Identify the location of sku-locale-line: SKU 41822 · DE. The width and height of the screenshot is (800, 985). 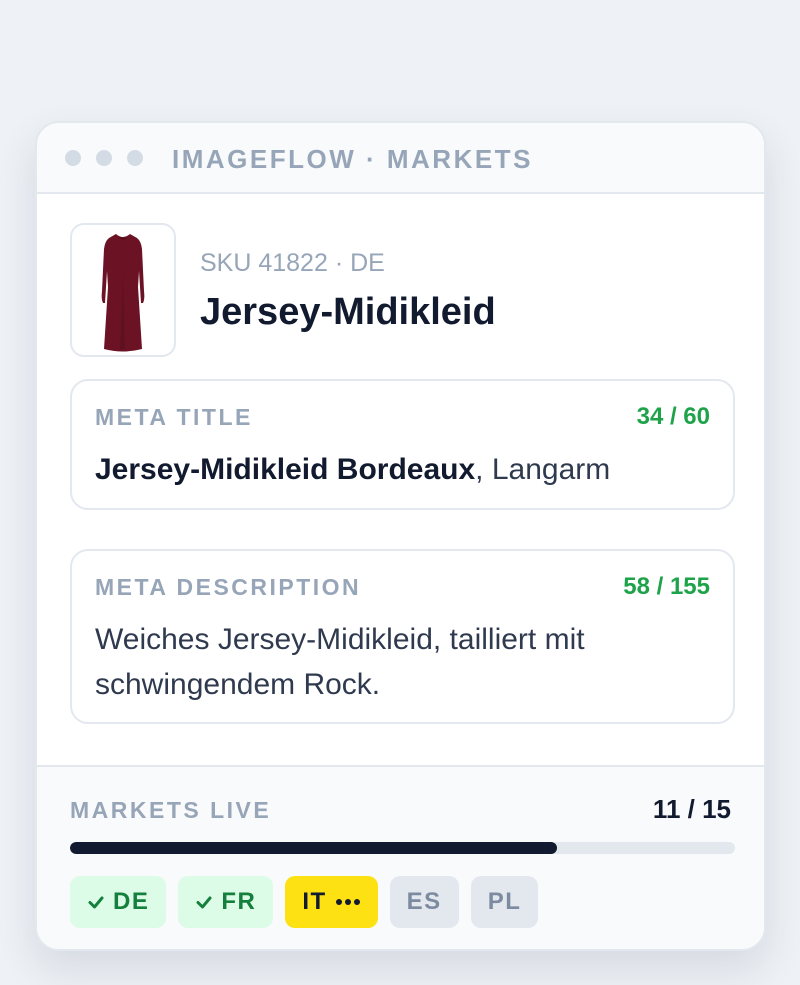
(292, 263).